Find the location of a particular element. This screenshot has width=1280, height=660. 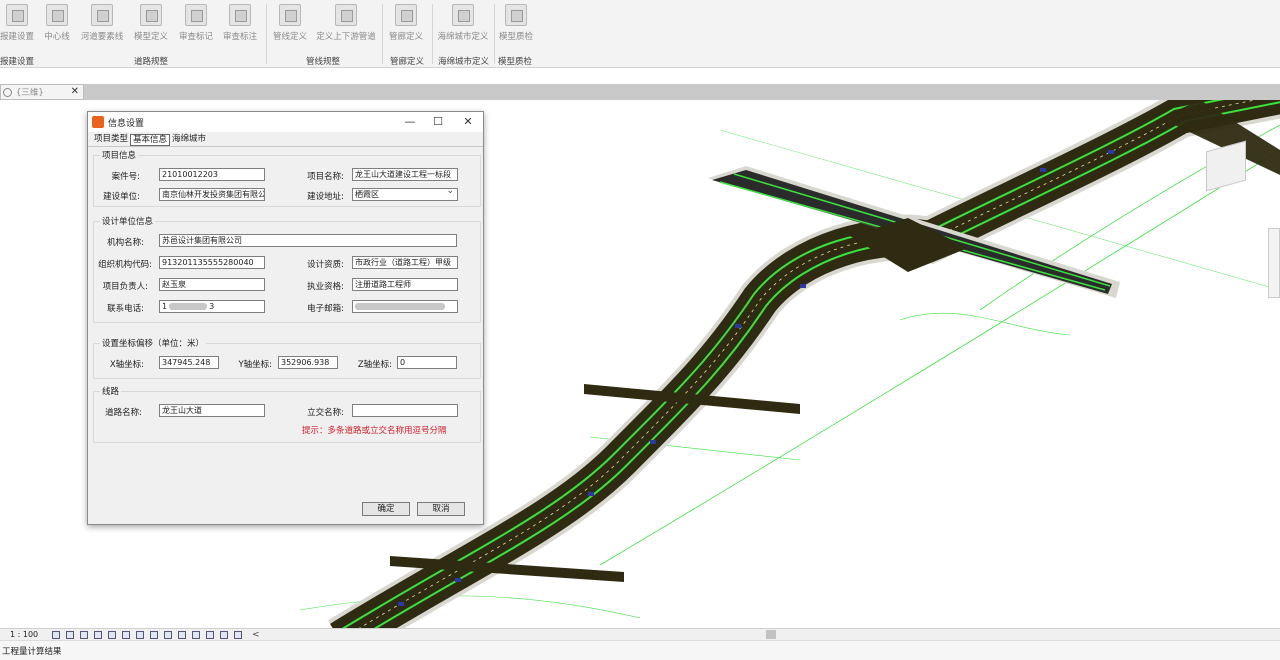

tab-3d-view: {三维} ✕ is located at coordinates (42, 92).